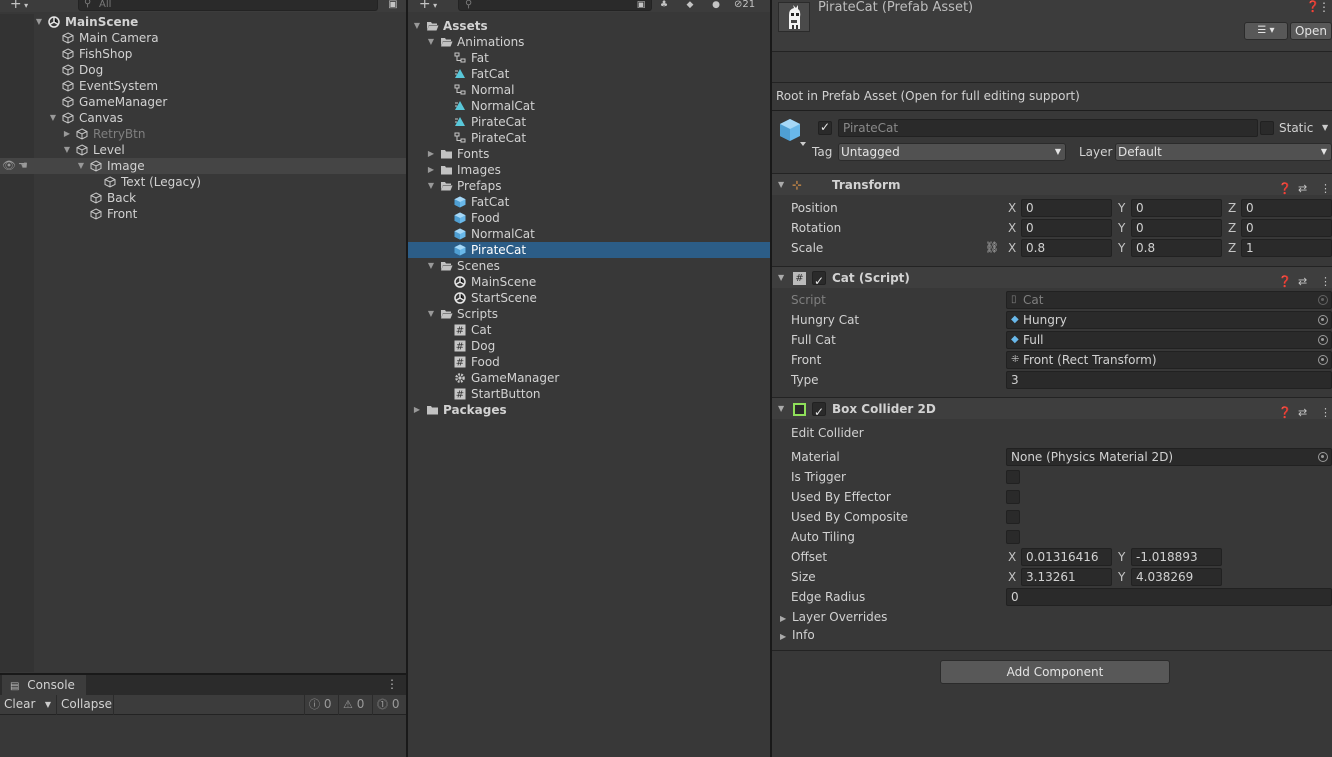  Describe the element at coordinates (1325, 128) in the screenshot. I see `static-dropdown-icon: ▼` at that location.